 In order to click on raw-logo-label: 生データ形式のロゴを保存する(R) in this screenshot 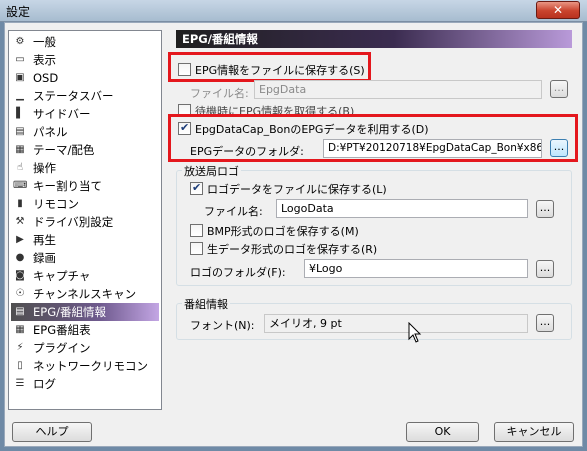, I will do `click(292, 249)`.